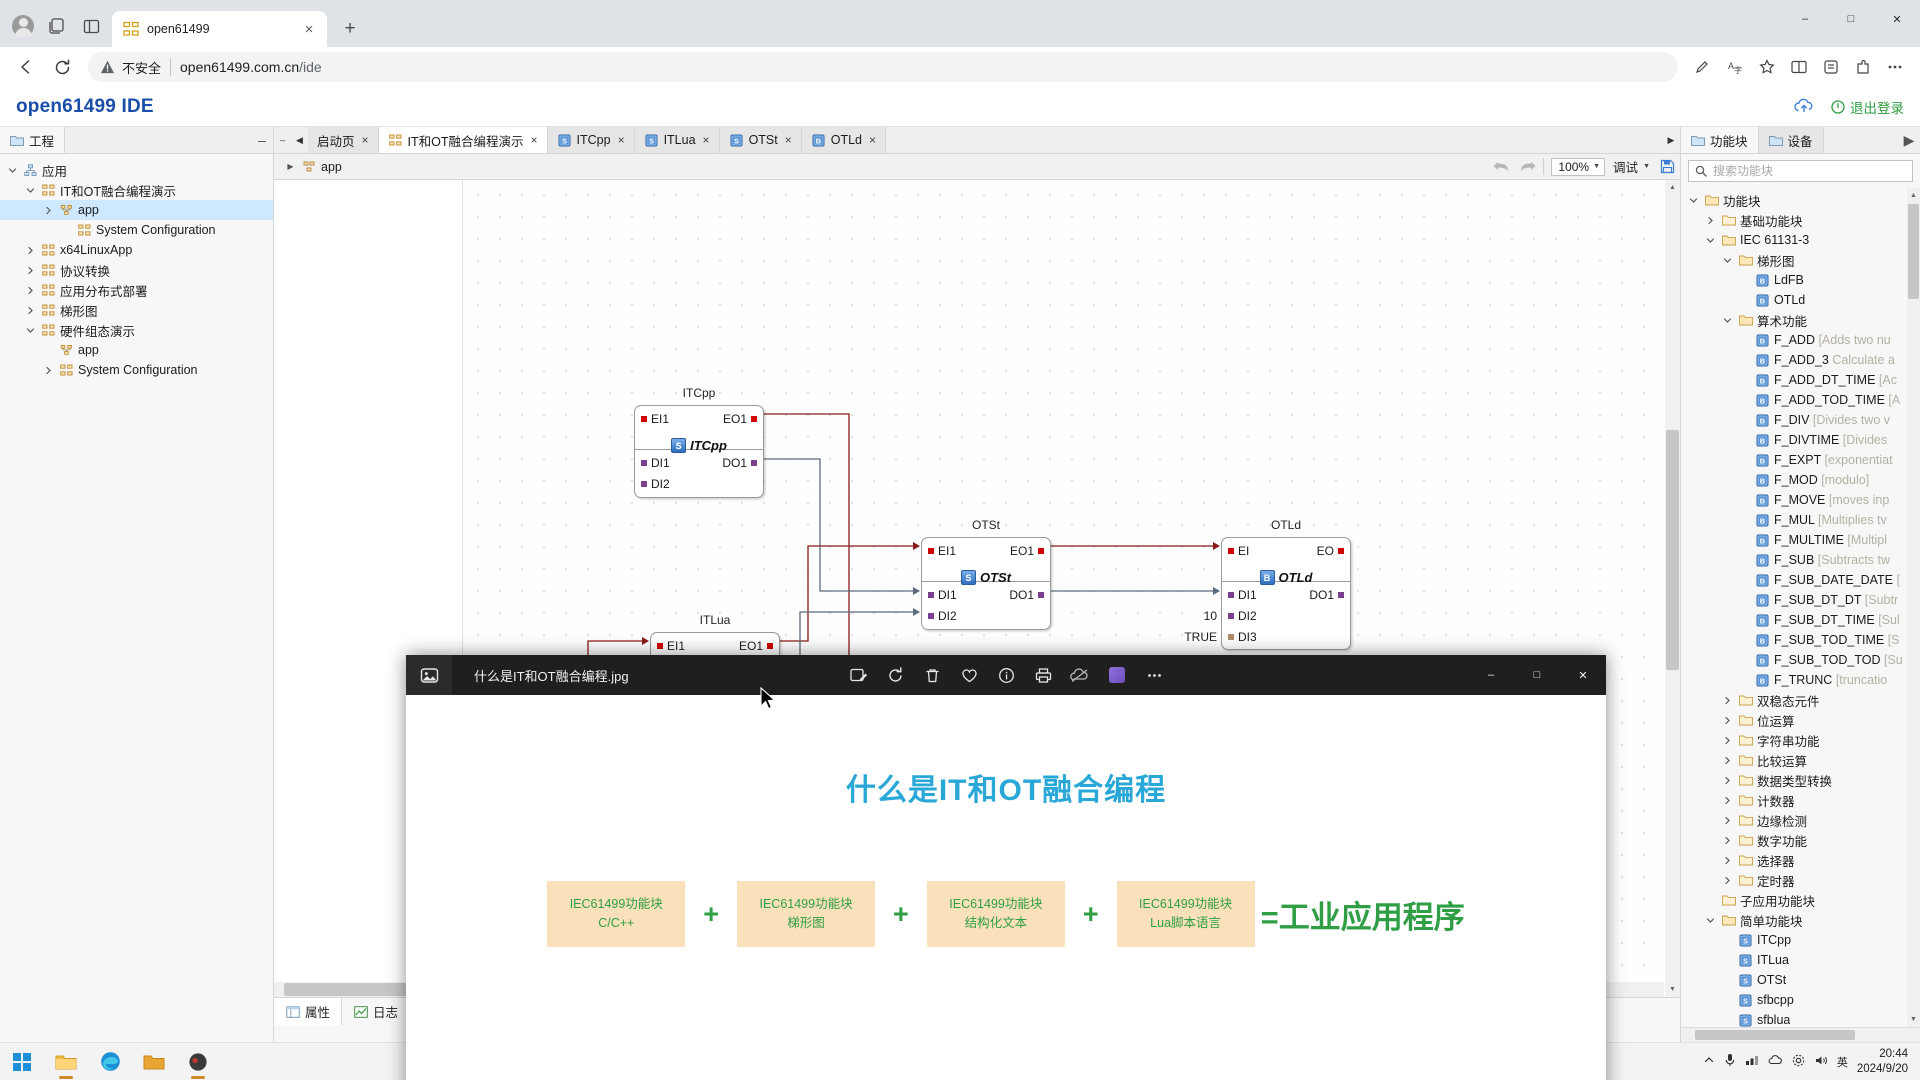  What do you see at coordinates (1800, 220) in the screenshot?
I see `tree-node: 基础功能块` at bounding box center [1800, 220].